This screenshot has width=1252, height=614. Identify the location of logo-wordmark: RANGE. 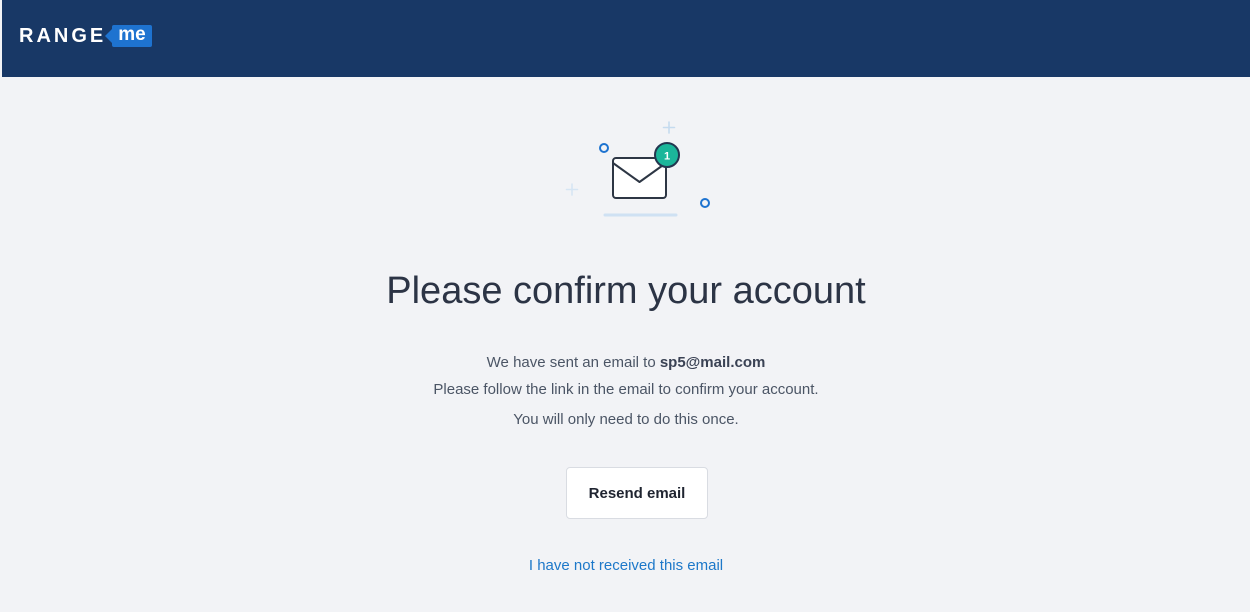
(63, 36).